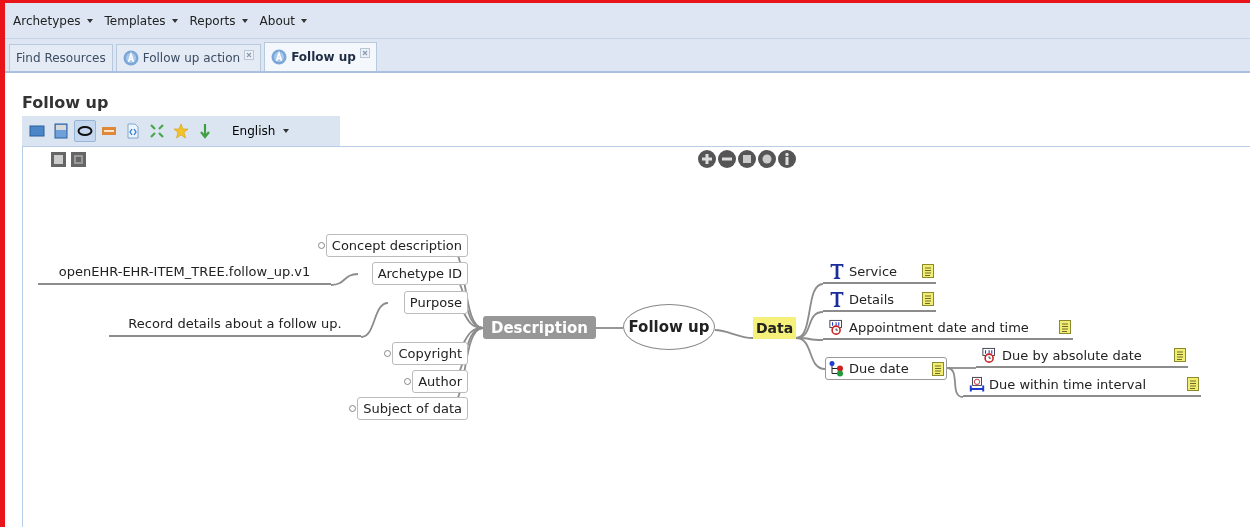 The width and height of the screenshot is (1250, 527). Describe the element at coordinates (419, 273) in the screenshot. I see `mind-map-node: Archetype ID` at that location.